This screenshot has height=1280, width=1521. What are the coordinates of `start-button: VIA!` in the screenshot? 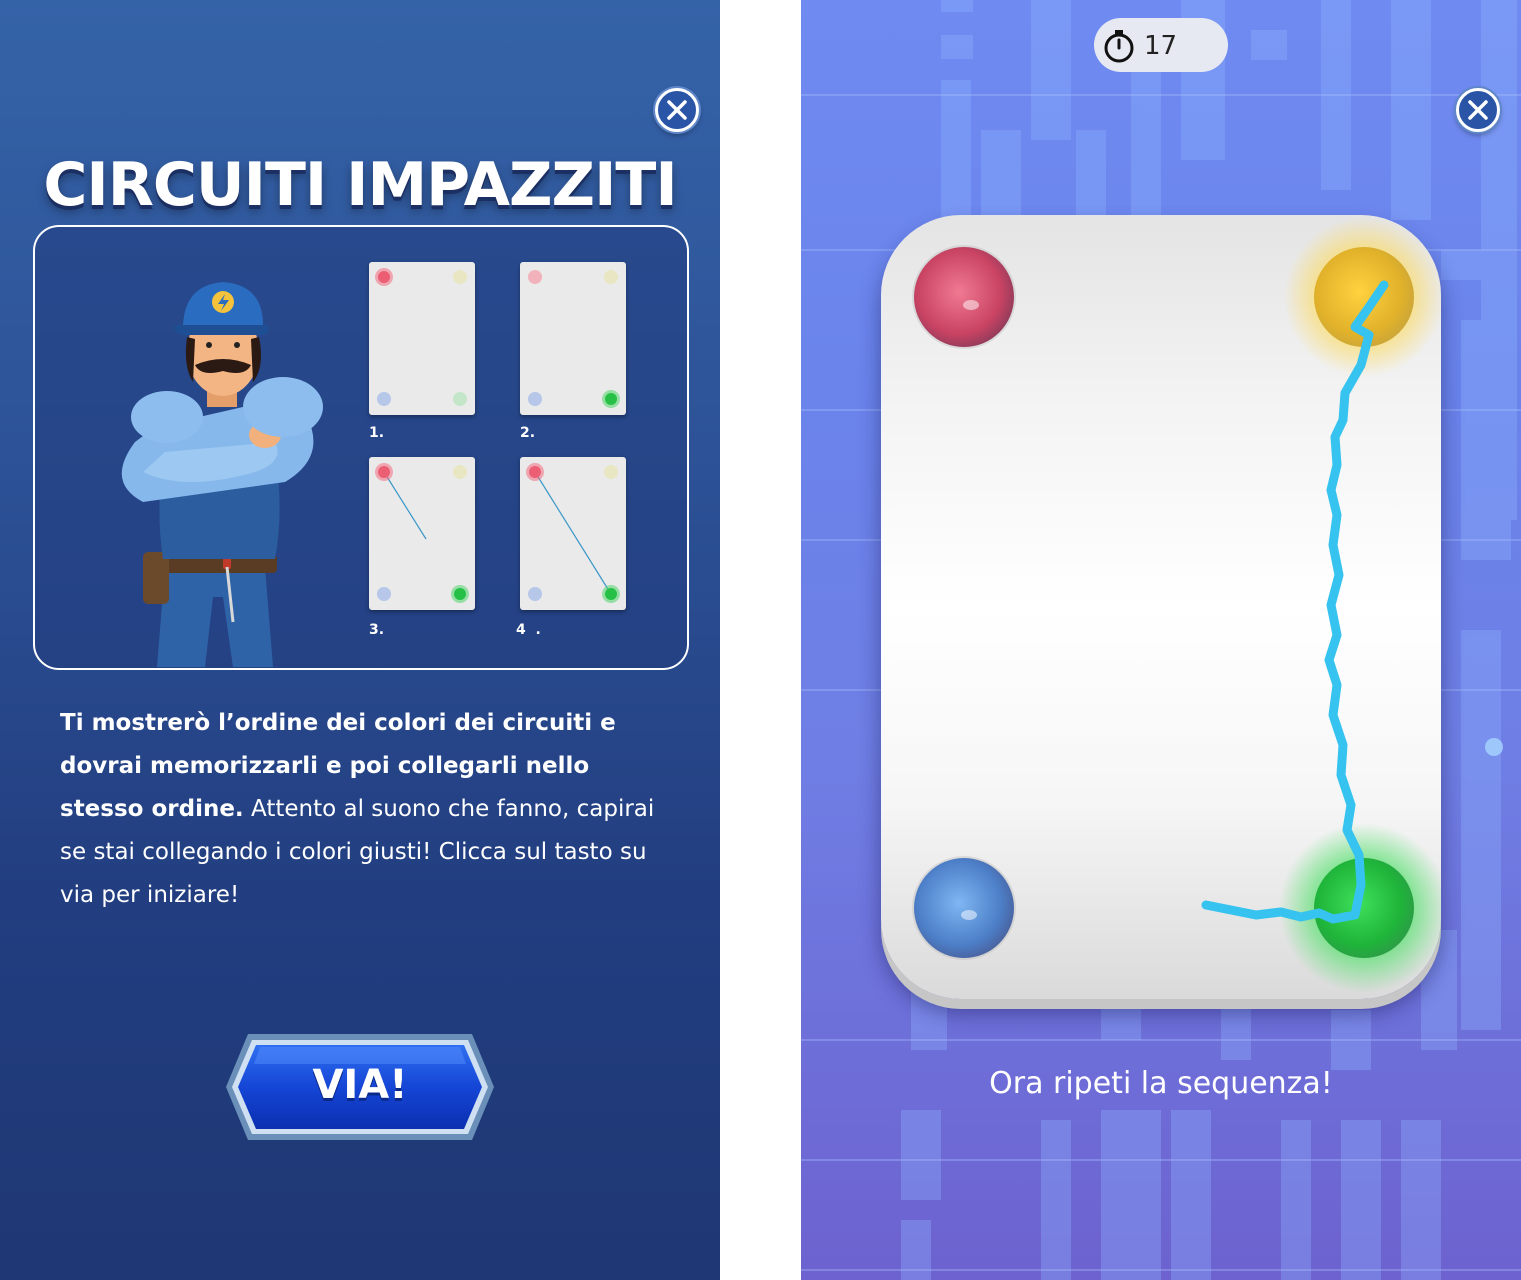 It's located at (360, 1087).